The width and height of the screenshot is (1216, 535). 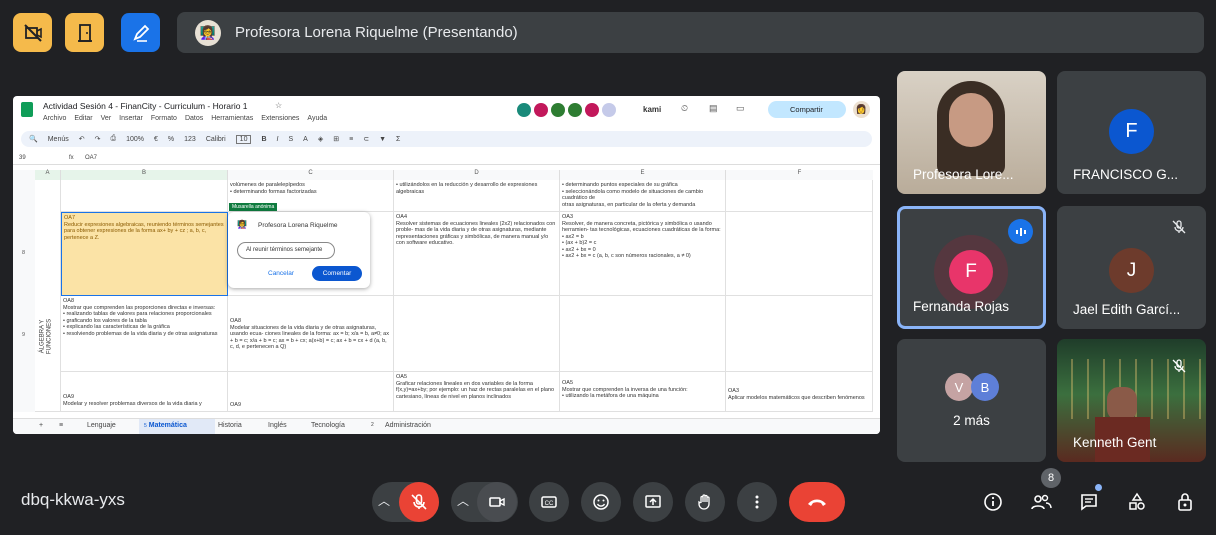 I want to click on tab-tecnologia: Tecnología, so click(x=328, y=425).